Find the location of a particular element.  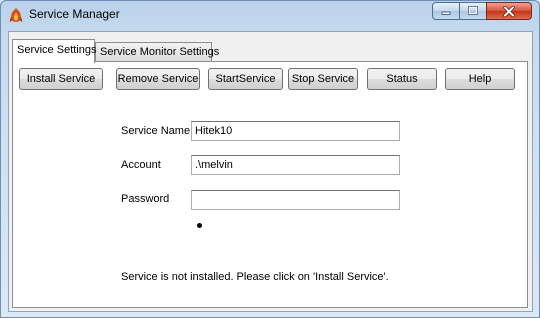

close-button is located at coordinates (509, 11).